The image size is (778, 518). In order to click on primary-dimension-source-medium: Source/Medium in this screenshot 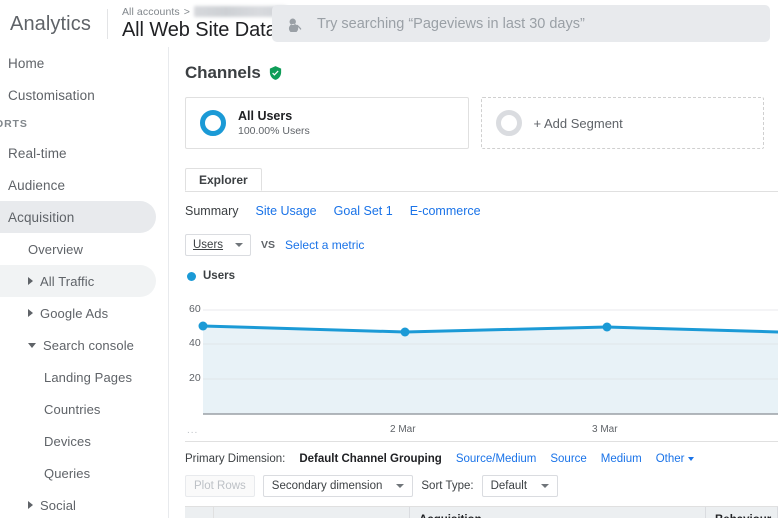, I will do `click(496, 459)`.